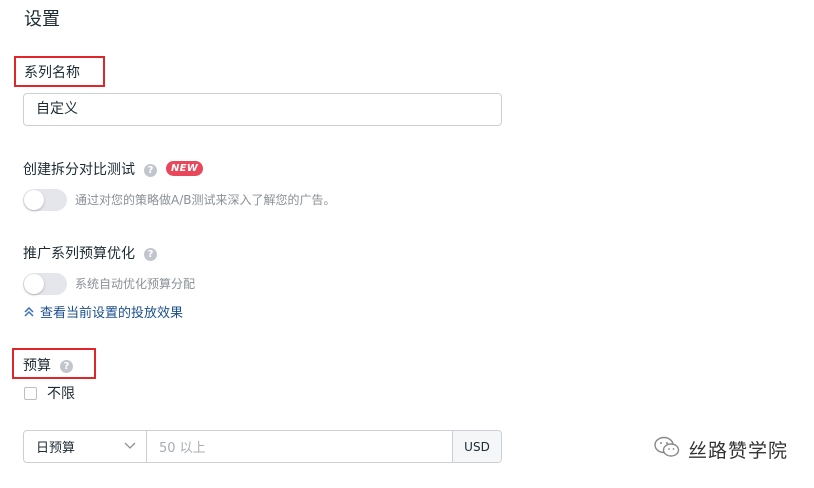  I want to click on cbo-label: 推广系列预算优化, so click(79, 254).